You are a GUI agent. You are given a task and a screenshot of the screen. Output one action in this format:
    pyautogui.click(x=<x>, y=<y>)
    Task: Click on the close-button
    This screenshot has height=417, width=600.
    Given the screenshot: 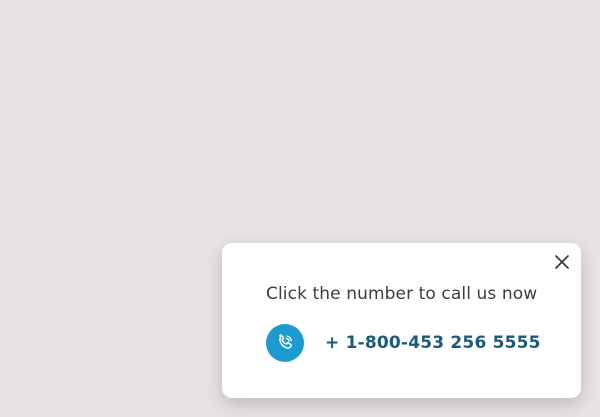 What is the action you would take?
    pyautogui.click(x=562, y=262)
    